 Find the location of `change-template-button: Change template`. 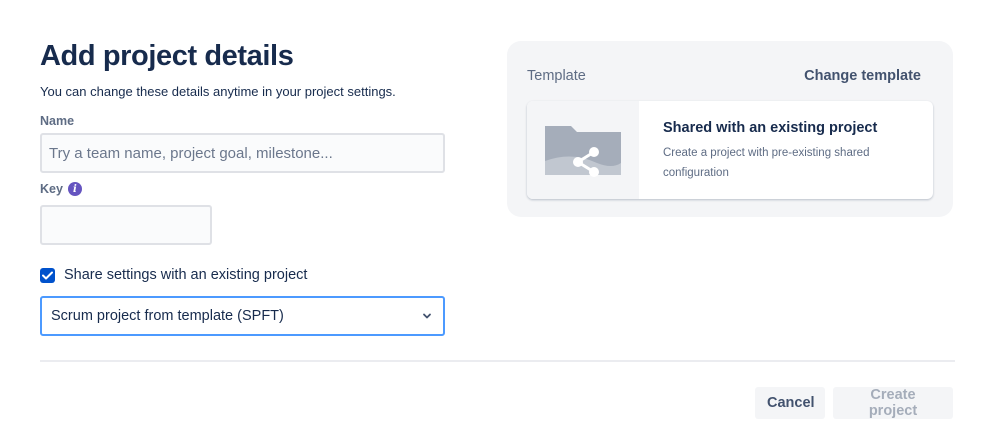

change-template-button: Change template is located at coordinates (862, 76).